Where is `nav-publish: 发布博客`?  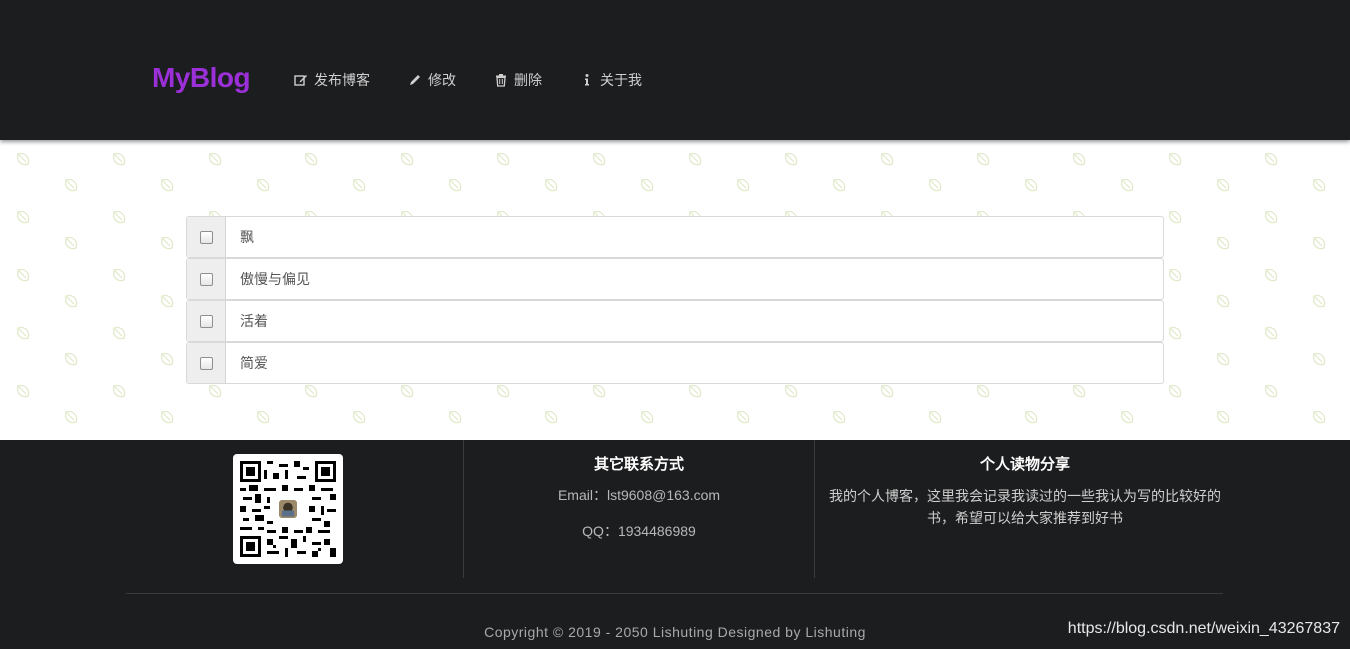 nav-publish: 发布博客 is located at coordinates (332, 80).